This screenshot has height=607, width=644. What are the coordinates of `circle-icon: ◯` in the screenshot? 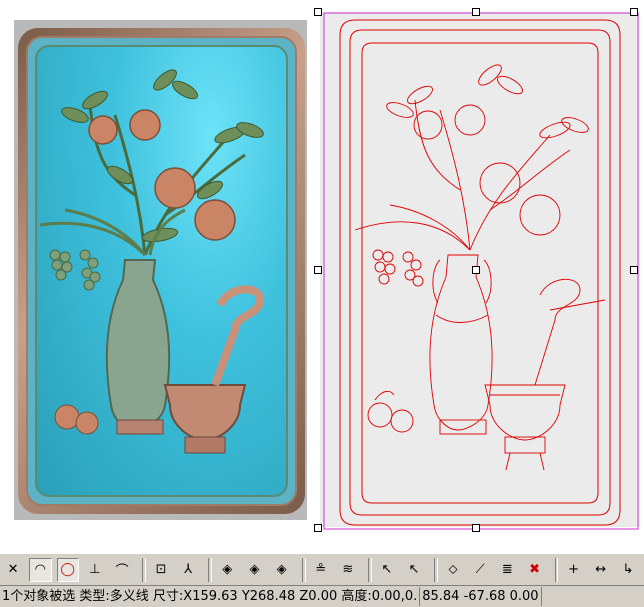 It's located at (67, 569).